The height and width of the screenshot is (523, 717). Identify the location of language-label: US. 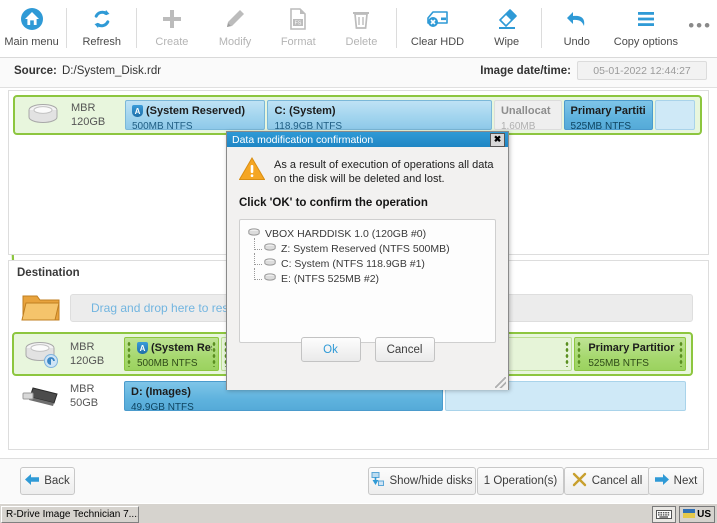
(704, 514).